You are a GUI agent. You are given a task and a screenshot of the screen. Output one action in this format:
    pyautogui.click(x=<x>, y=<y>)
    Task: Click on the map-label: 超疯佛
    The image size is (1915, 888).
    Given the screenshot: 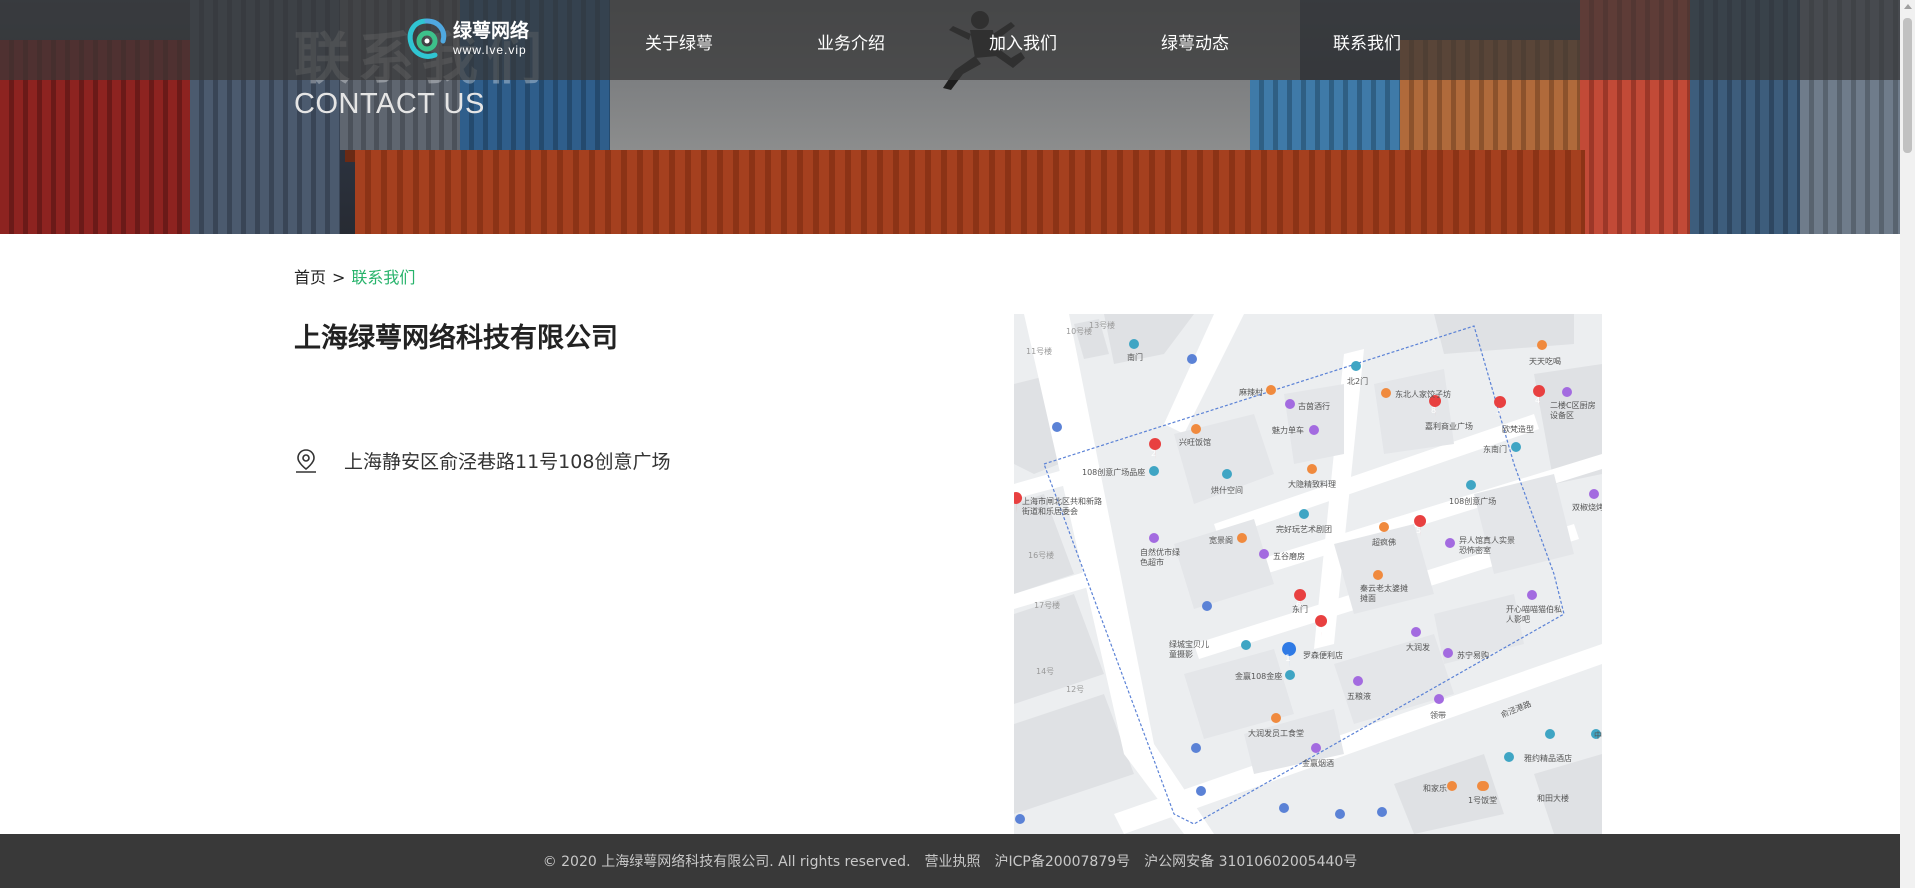 What is the action you would take?
    pyautogui.click(x=1384, y=542)
    